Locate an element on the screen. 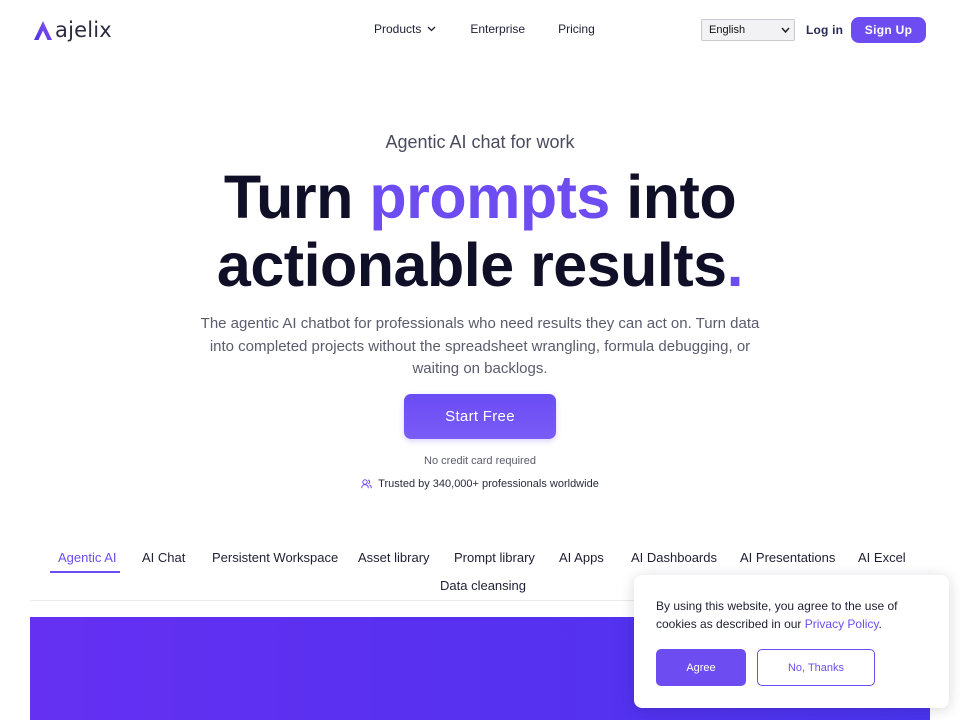 The width and height of the screenshot is (960, 720). hero-eyebrow: Agentic AI chat for work is located at coordinates (480, 142).